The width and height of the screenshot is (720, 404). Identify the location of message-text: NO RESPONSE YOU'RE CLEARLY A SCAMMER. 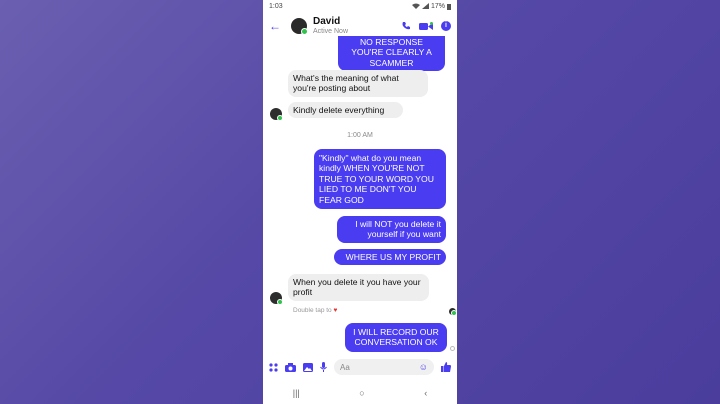
(391, 52).